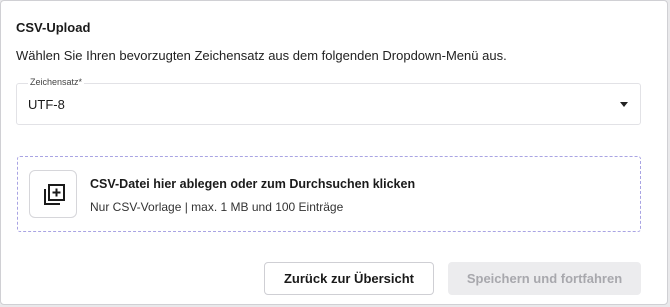  Describe the element at coordinates (624, 104) in the screenshot. I see `caret-down-icon` at that location.